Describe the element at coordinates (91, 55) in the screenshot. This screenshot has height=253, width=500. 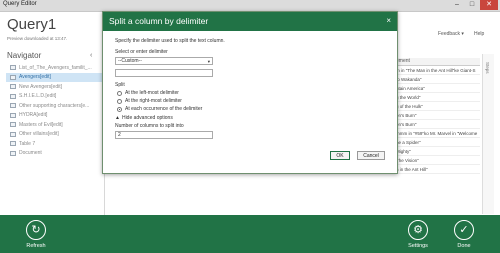
I see `collapse-navigator-icon: ‹` at that location.